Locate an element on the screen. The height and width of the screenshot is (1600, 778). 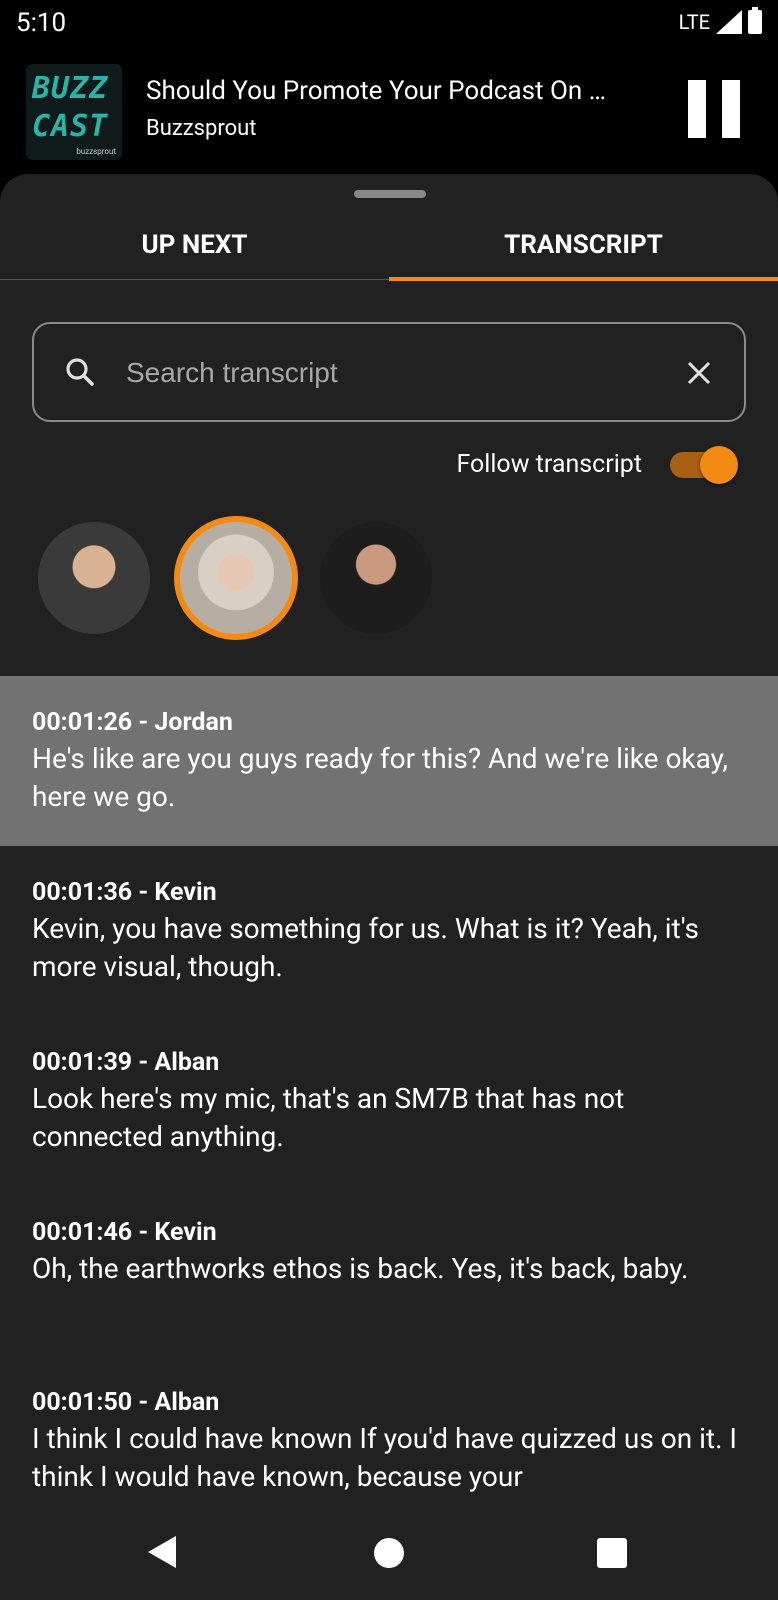
search-icon is located at coordinates (80, 372).